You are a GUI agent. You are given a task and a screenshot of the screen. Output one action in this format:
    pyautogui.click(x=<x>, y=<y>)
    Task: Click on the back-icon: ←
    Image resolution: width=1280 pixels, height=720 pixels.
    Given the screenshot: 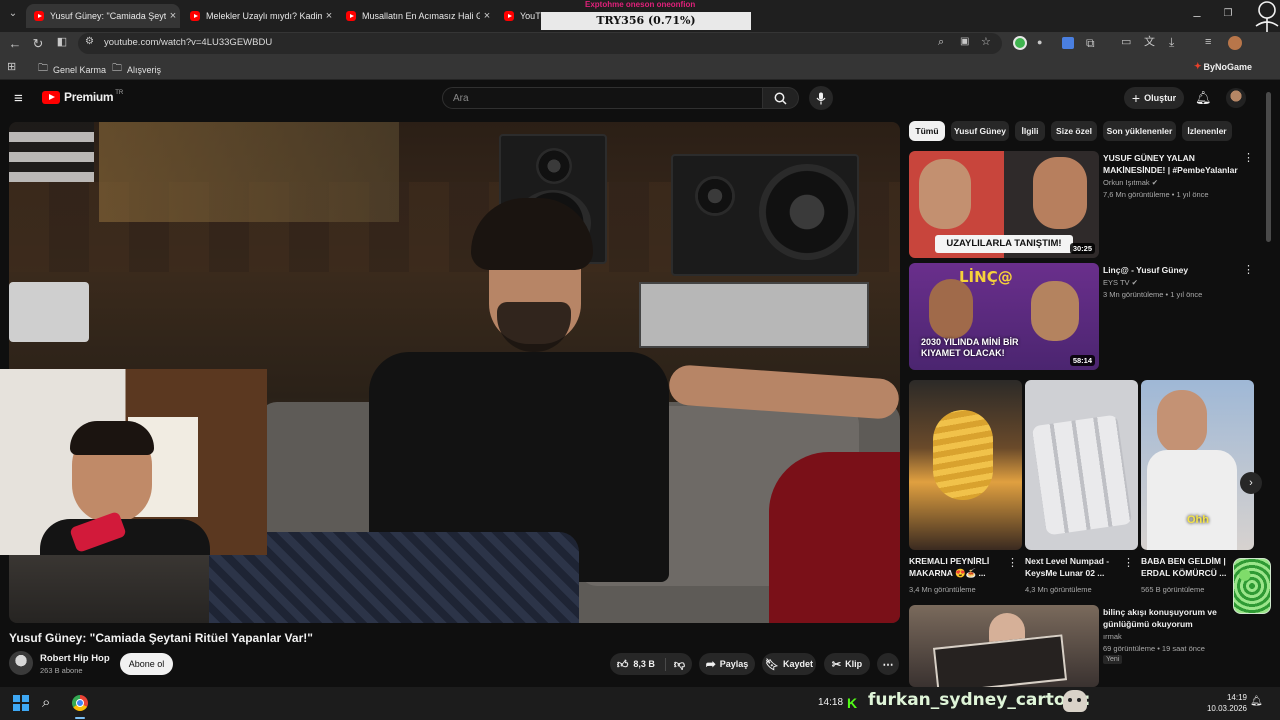 What is the action you would take?
    pyautogui.click(x=15, y=43)
    